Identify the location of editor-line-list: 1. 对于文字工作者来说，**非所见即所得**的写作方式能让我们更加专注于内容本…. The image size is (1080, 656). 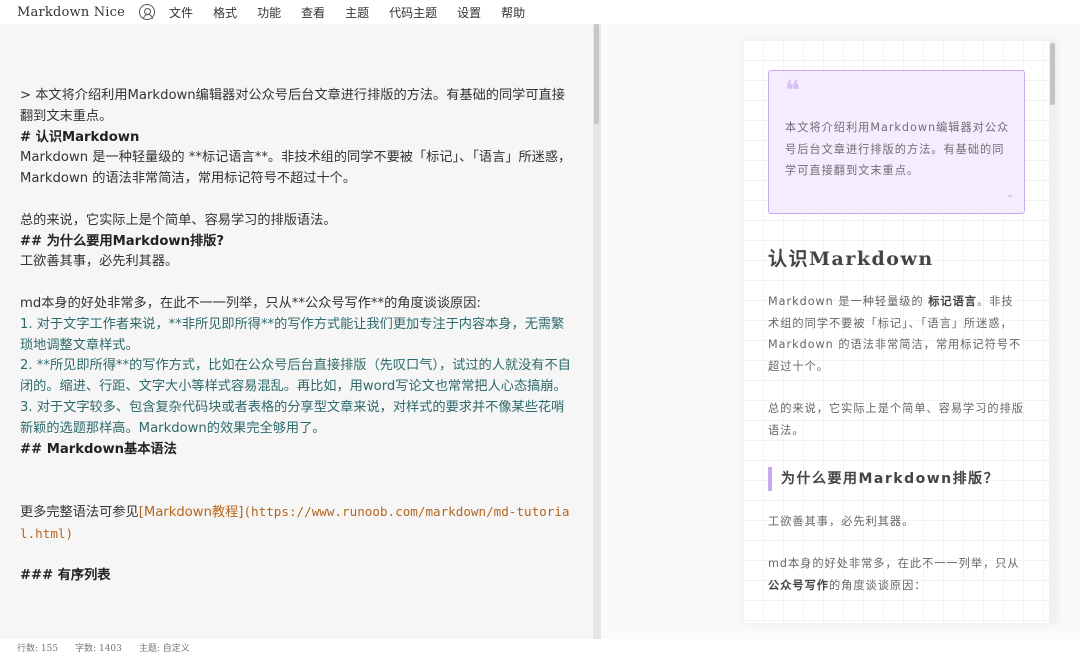
(292, 334).